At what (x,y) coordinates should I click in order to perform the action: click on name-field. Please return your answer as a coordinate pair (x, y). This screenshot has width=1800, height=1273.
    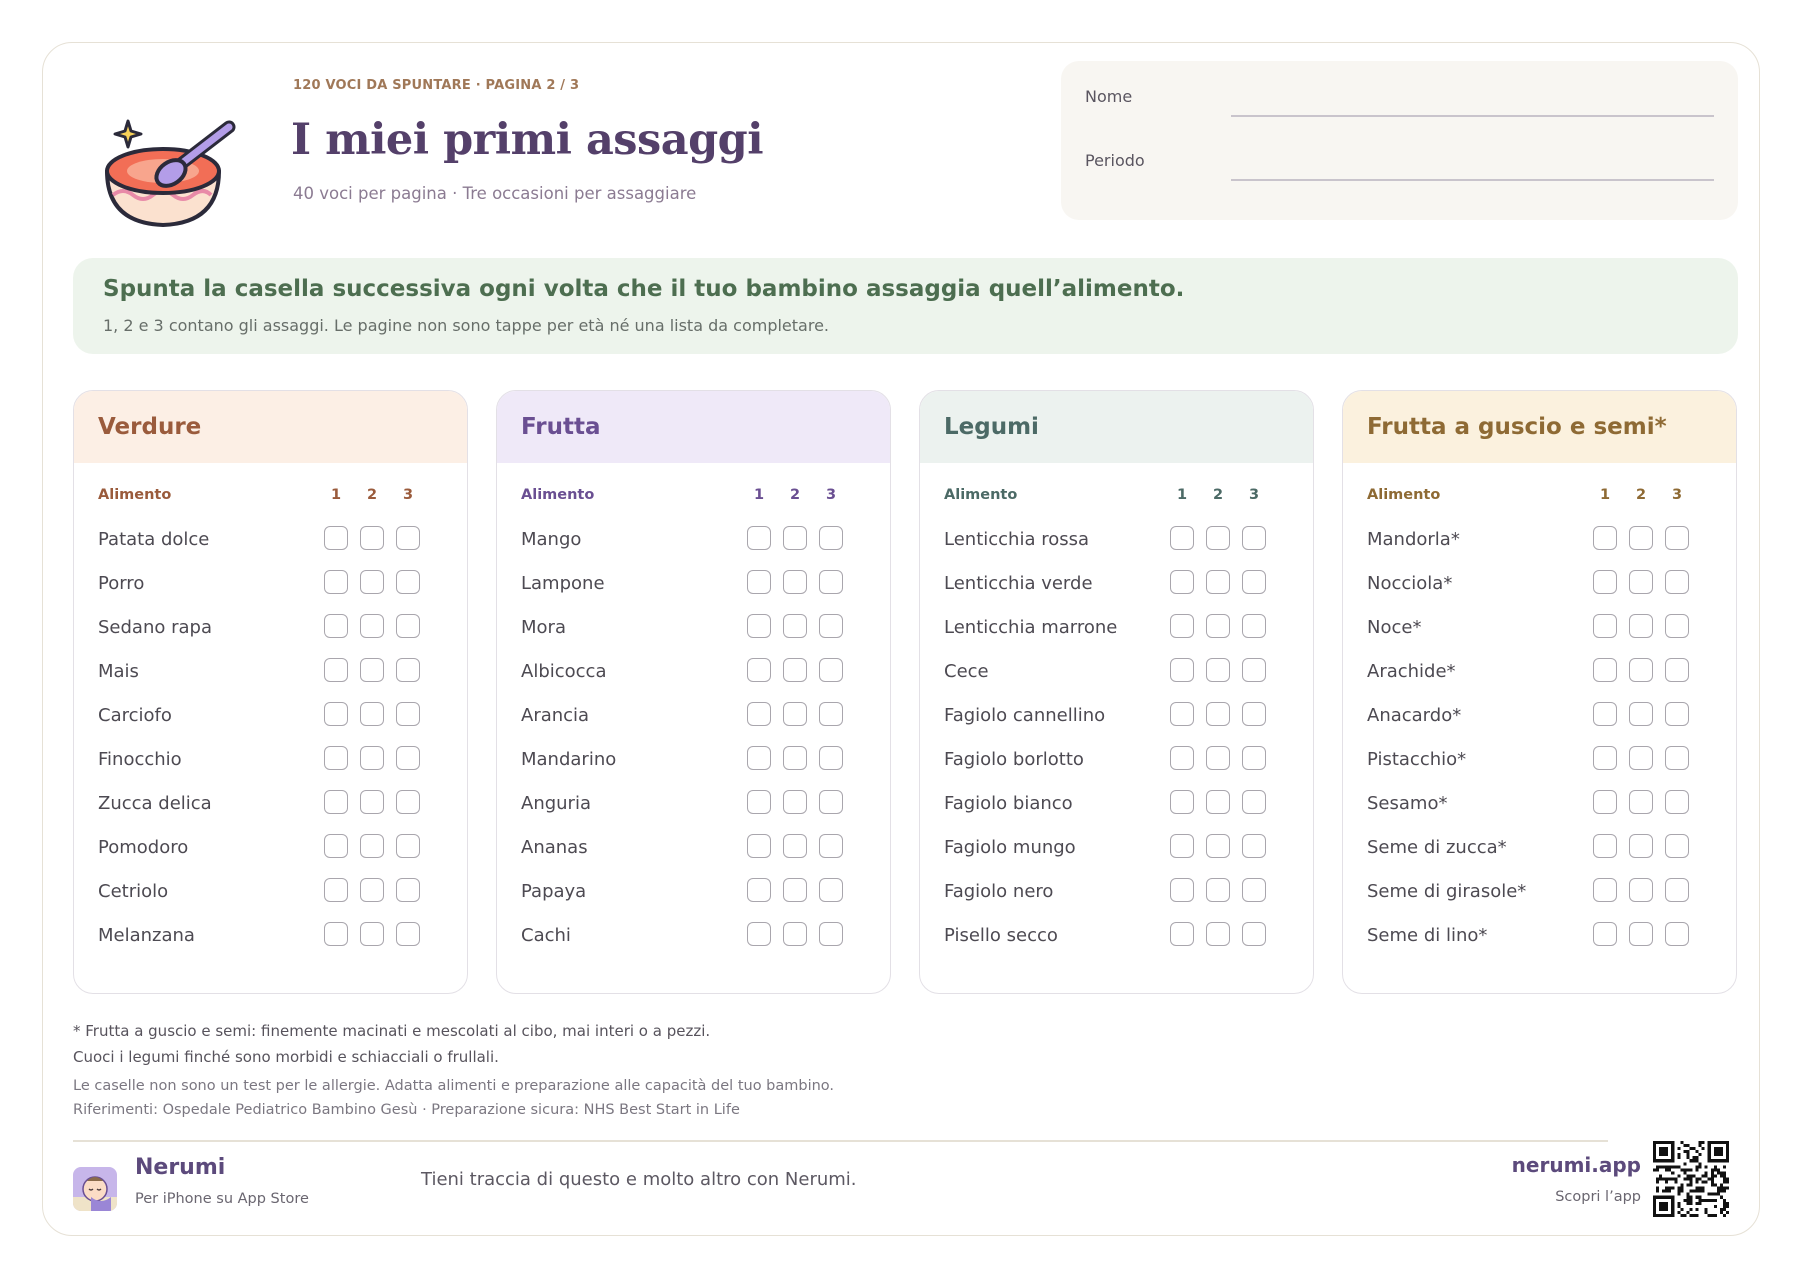
    Looking at the image, I should click on (1472, 116).